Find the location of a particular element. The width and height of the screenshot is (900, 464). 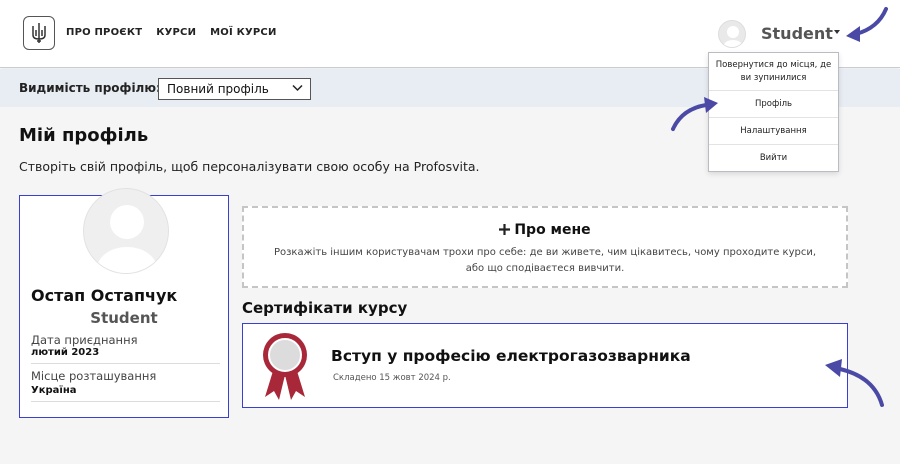

location-value: Україна is located at coordinates (54, 390).